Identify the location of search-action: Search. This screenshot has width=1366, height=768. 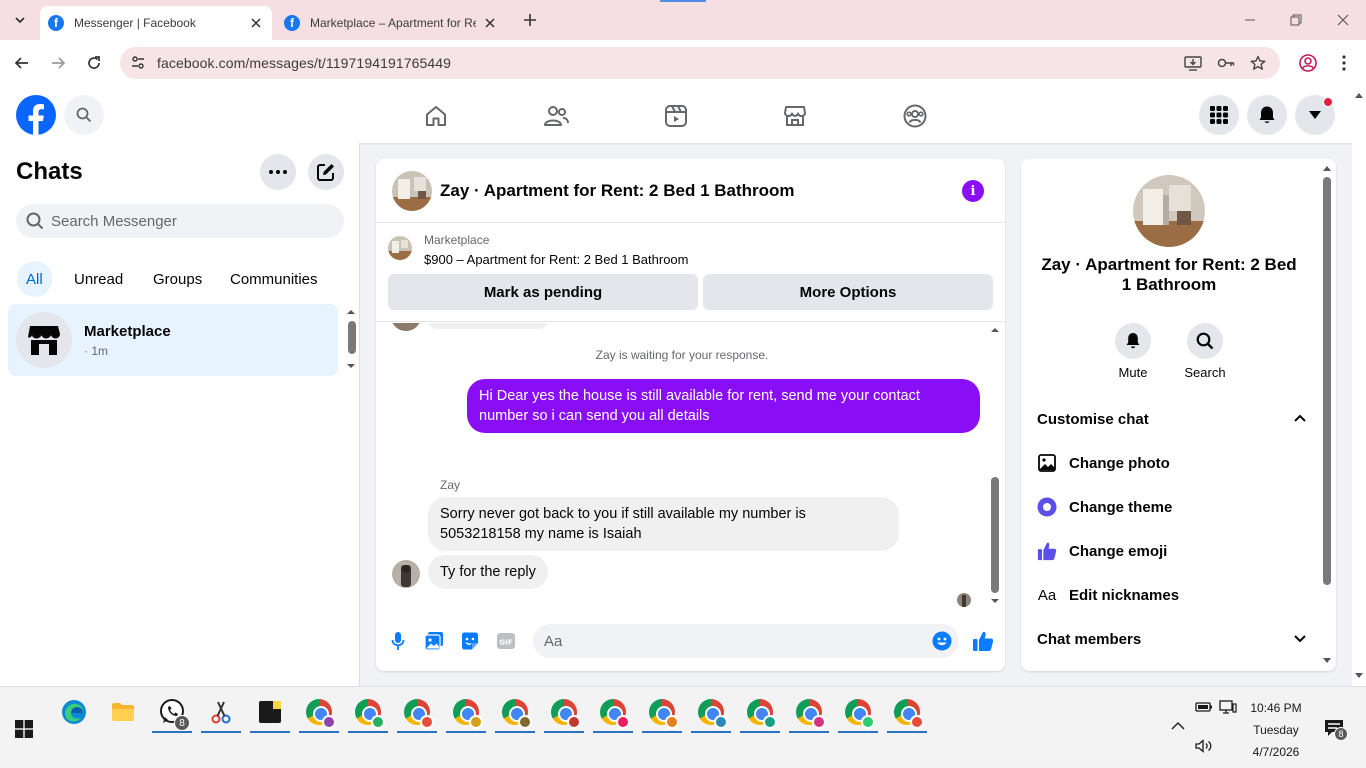
(1205, 351).